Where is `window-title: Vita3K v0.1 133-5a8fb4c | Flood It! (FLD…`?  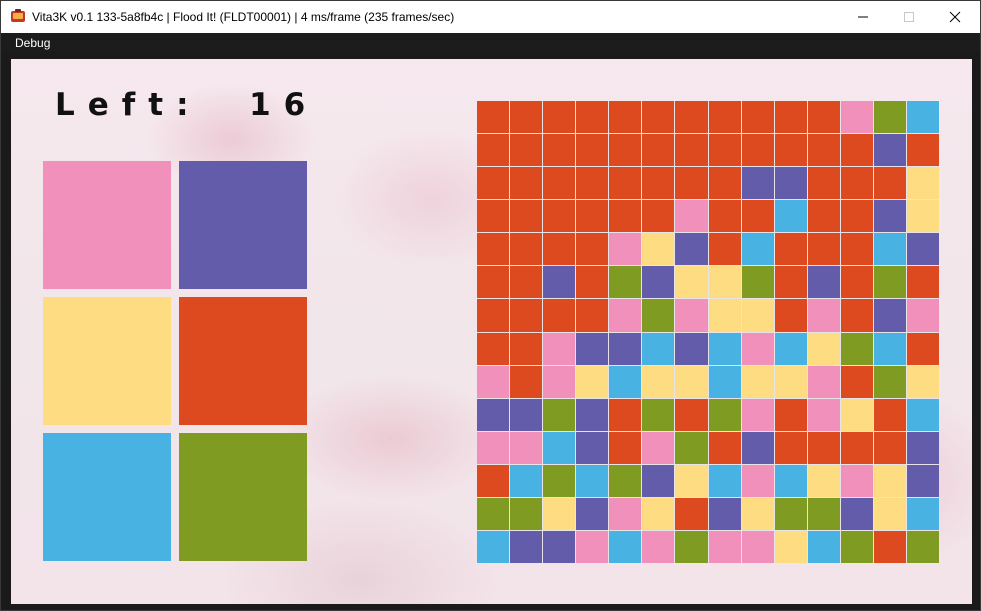 window-title: Vita3K v0.1 133-5a8fb4c | Flood It! (FLD… is located at coordinates (243, 17).